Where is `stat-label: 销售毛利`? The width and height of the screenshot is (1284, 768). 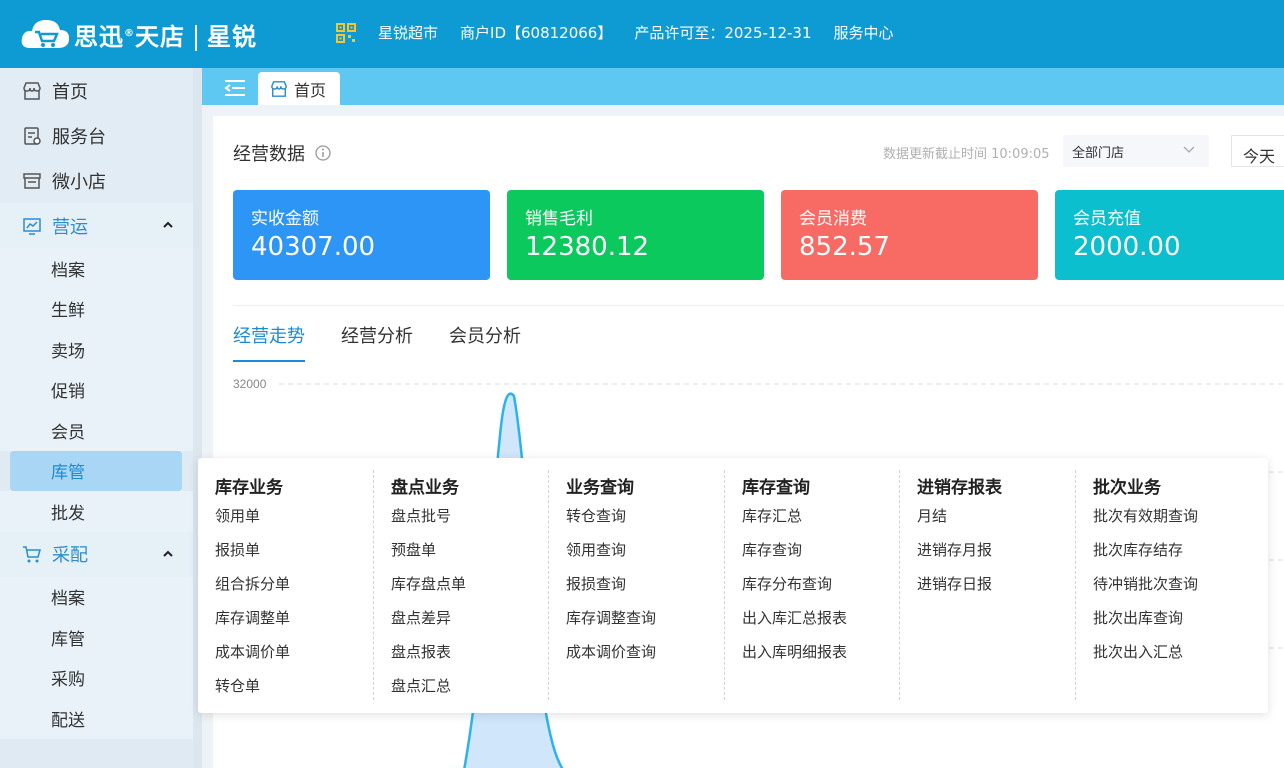
stat-label: 销售毛利 is located at coordinates (559, 219).